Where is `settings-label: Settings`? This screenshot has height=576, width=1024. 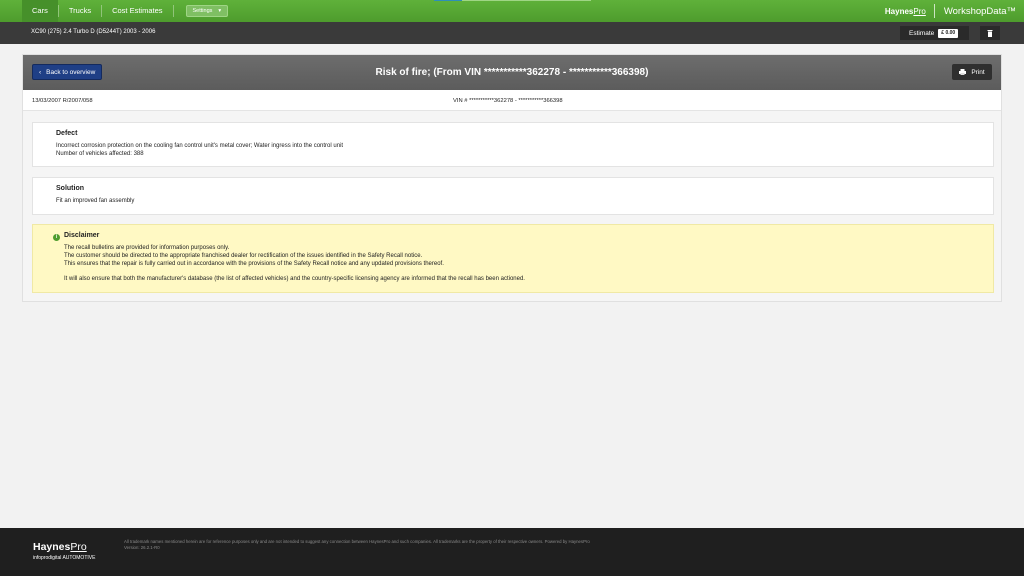 settings-label: Settings is located at coordinates (202, 11).